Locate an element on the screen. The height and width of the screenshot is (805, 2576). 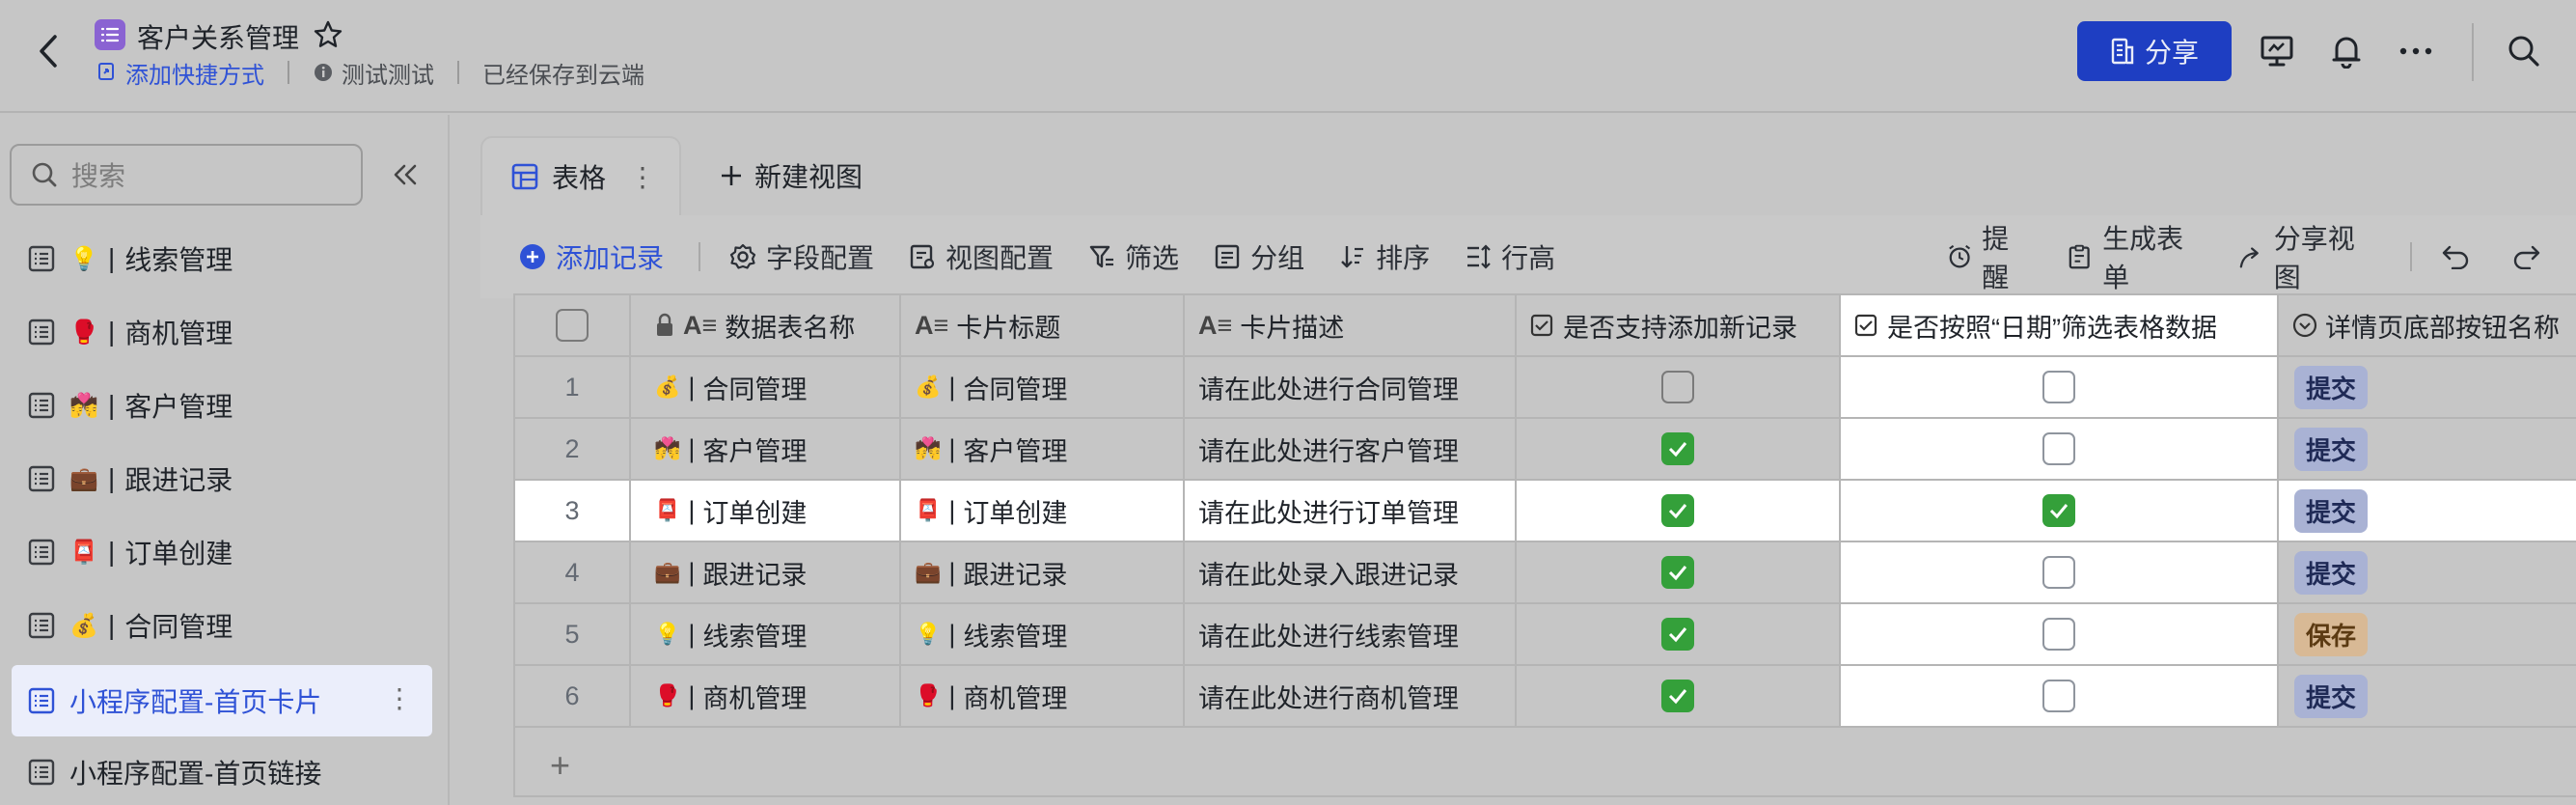
table-row: 5 💡 | 线索管理 💡 | 线索管理 请在此处进行线索管理 保存 is located at coordinates (1545, 635).